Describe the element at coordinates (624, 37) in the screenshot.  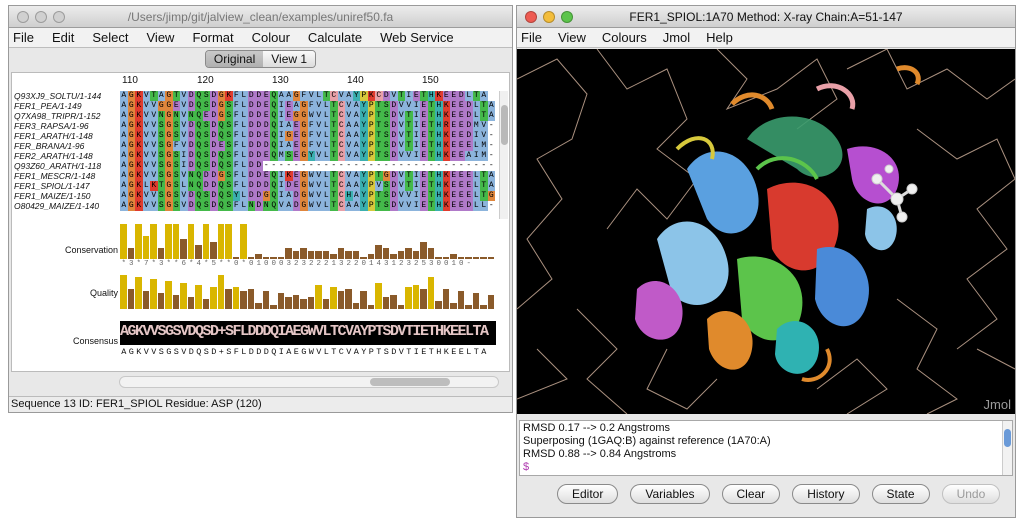
I see `menu-colours: Colours` at that location.